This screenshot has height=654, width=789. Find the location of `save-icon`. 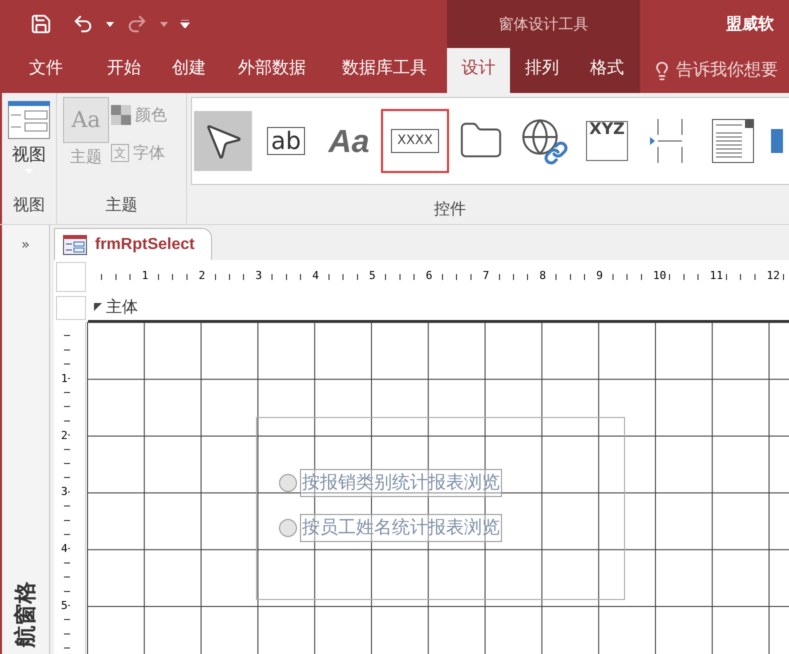

save-icon is located at coordinates (41, 24).